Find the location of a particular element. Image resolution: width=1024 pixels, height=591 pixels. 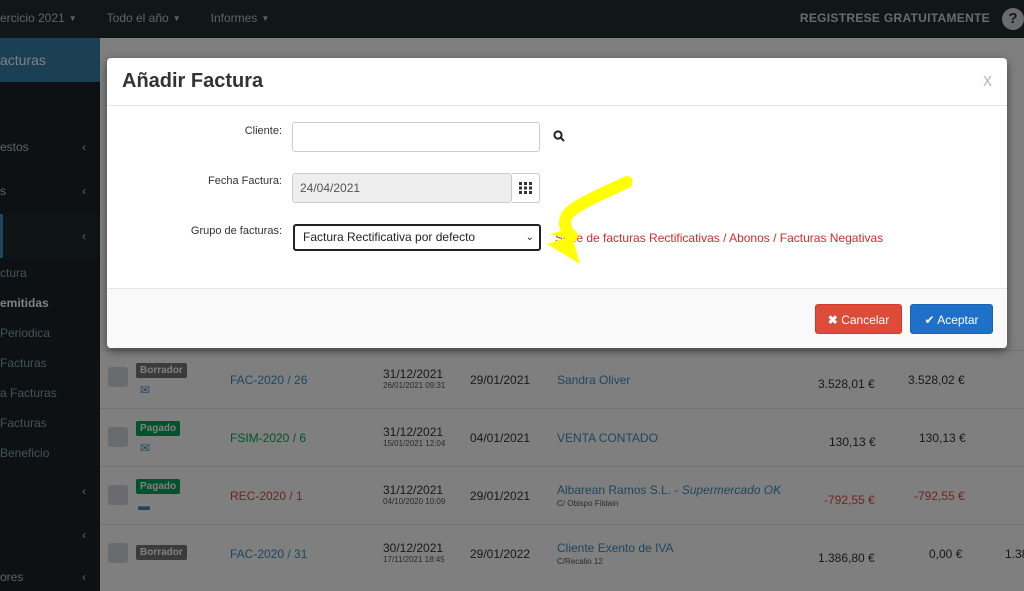

invoice-group-select: Factura Rectificativa por defecto ⌄ is located at coordinates (417, 237).